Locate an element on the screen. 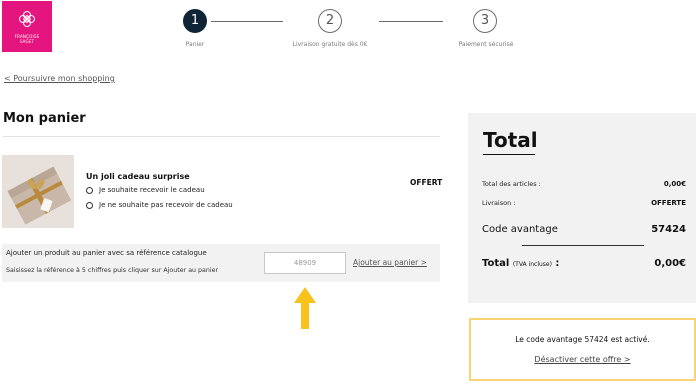 This screenshot has width=696, height=385. gift-option-accept: Je souhaite recevoir le cadeau is located at coordinates (145, 190).